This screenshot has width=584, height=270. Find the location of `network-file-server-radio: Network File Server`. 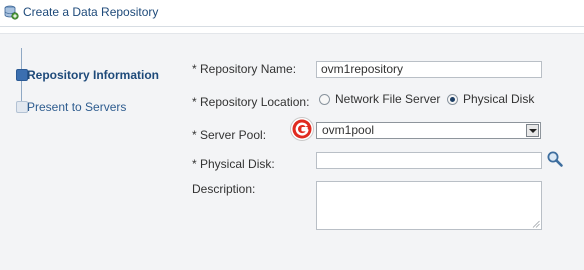

network-file-server-radio: Network File Server is located at coordinates (381, 99).